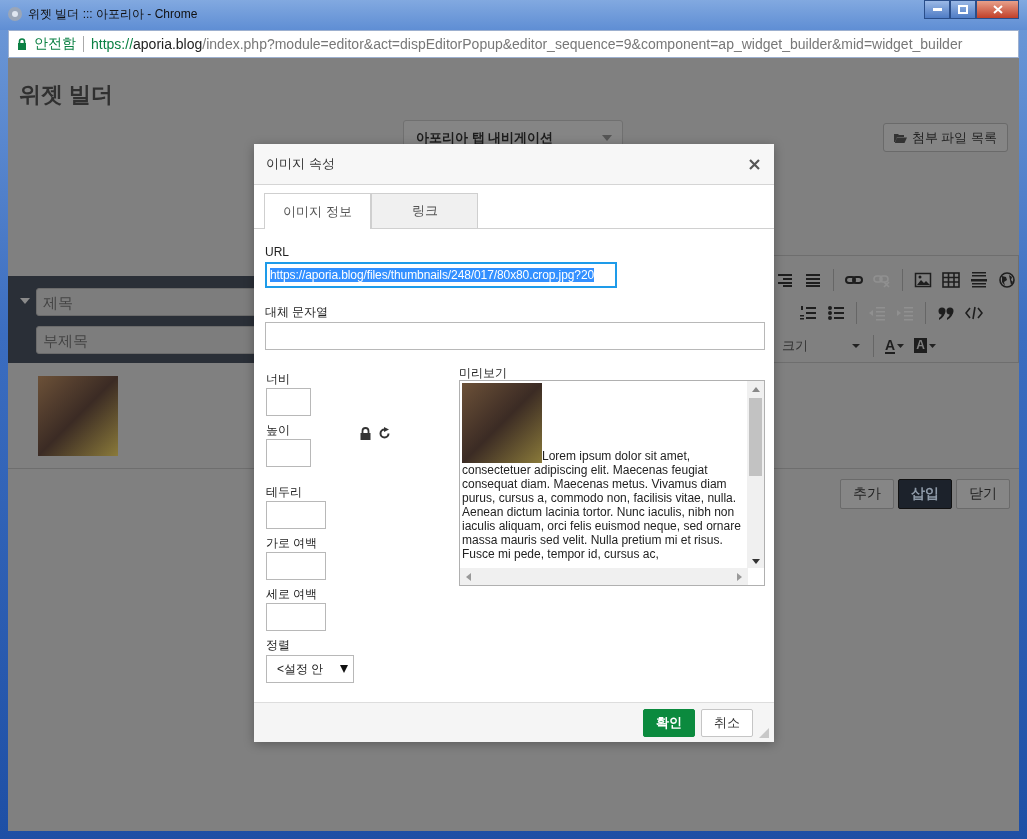 The height and width of the screenshot is (839, 1027). What do you see at coordinates (823, 345) in the screenshot?
I see `font-size-select: 크기` at bounding box center [823, 345].